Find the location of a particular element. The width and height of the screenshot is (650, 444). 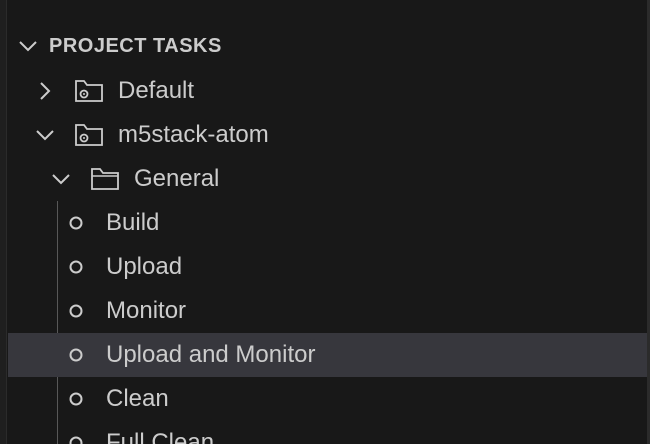

tree-item-label: Default is located at coordinates (156, 90).